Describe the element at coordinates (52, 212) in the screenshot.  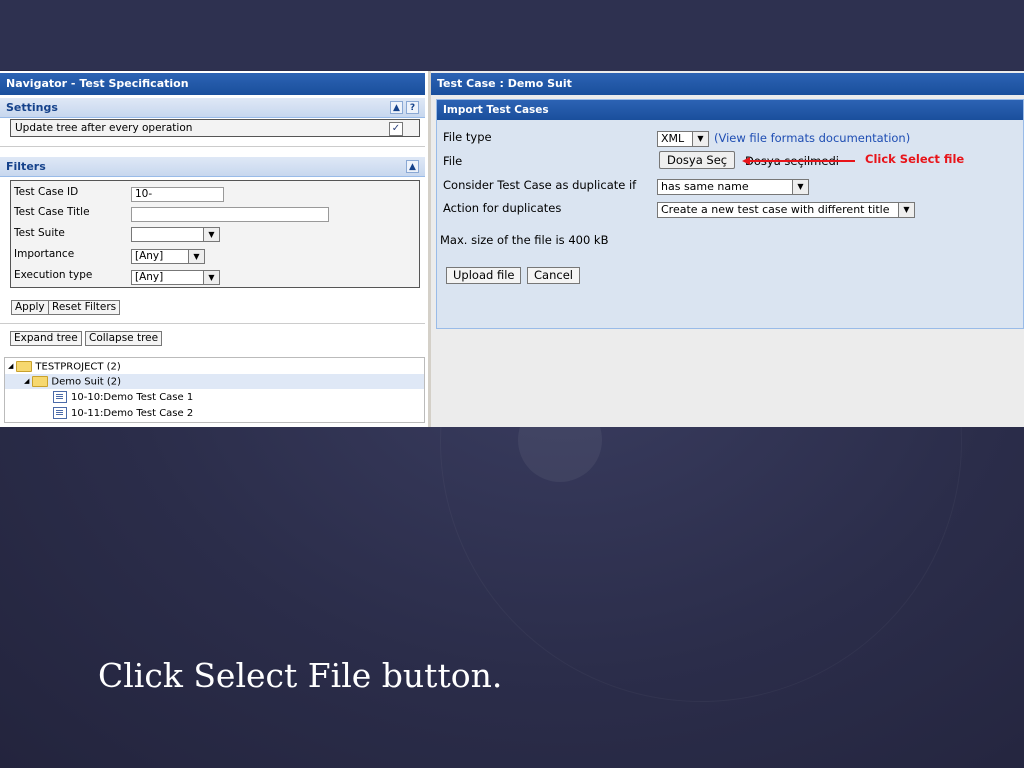
I see `test-case-title-label: Test Case Title` at that location.